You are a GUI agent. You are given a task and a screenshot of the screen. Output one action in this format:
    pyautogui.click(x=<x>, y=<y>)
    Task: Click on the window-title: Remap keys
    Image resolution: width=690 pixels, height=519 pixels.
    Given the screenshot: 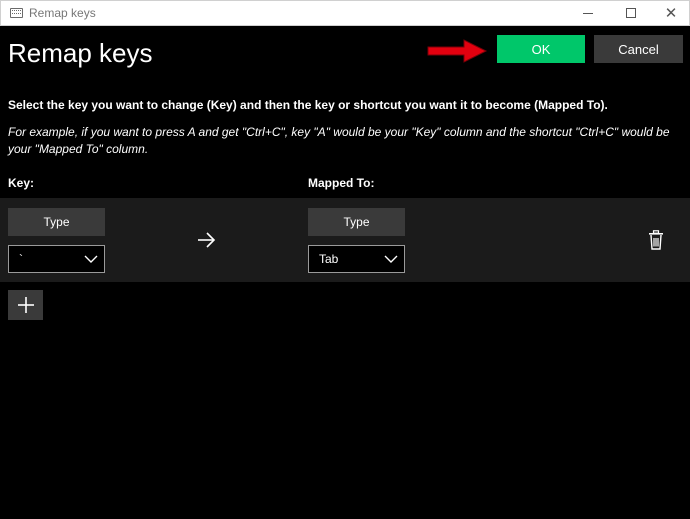 What is the action you would take?
    pyautogui.click(x=62, y=13)
    